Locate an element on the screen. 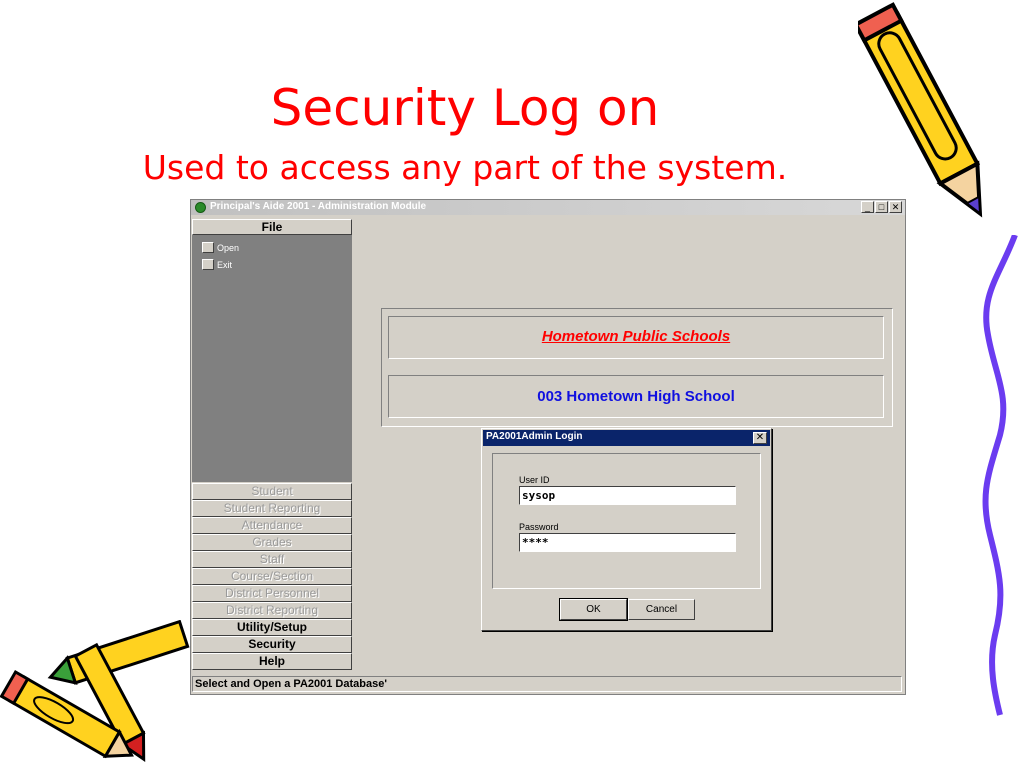 The width and height of the screenshot is (1024, 768). app-globe-icon is located at coordinates (200, 207).